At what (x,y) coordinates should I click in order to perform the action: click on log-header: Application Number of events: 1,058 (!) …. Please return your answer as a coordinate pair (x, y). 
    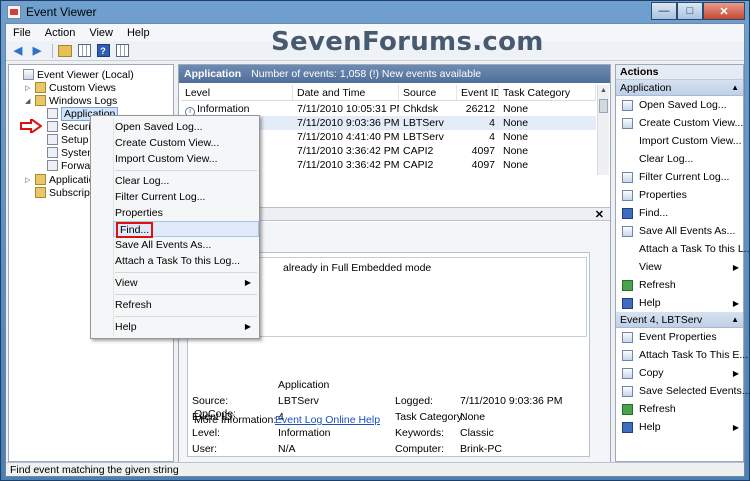
    Looking at the image, I should click on (394, 74).